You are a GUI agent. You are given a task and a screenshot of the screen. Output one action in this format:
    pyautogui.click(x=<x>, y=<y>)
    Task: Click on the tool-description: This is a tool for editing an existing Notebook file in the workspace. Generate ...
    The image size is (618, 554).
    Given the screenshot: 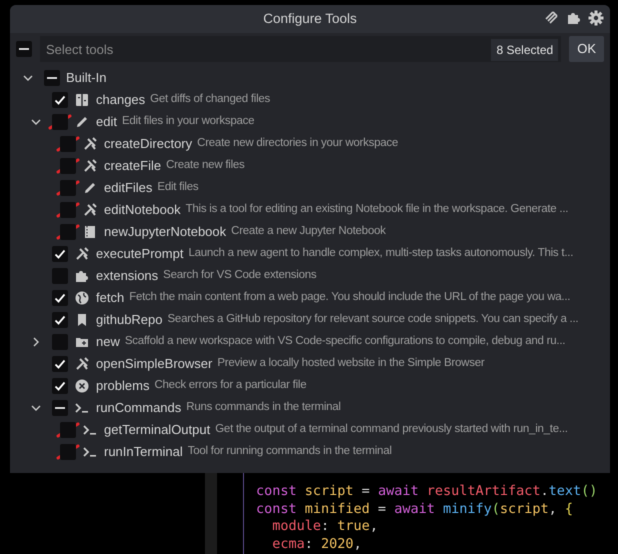 What is the action you would take?
    pyautogui.click(x=377, y=210)
    